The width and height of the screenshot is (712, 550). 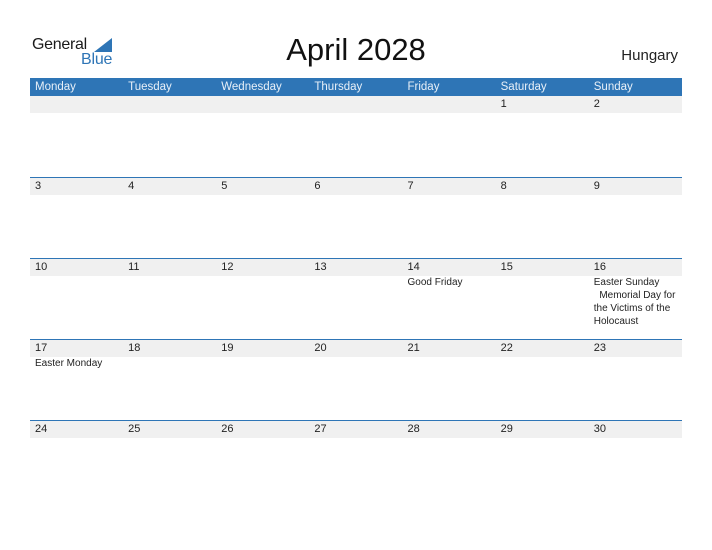 What do you see at coordinates (626, 282) in the screenshot?
I see `holiday-event: Easter Sunday` at bounding box center [626, 282].